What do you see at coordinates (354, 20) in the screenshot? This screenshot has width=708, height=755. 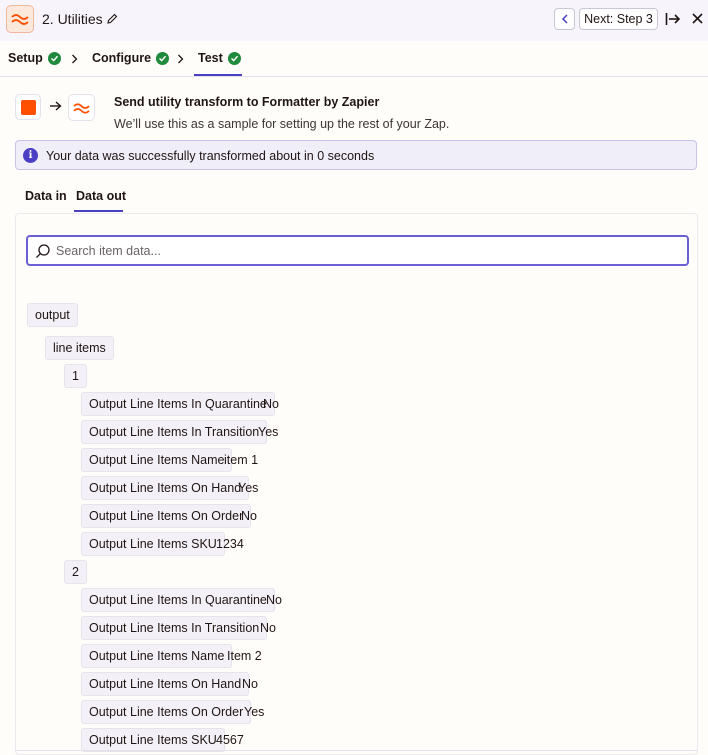 I see `header-bar: 2. Utilities Next: Step 3` at bounding box center [354, 20].